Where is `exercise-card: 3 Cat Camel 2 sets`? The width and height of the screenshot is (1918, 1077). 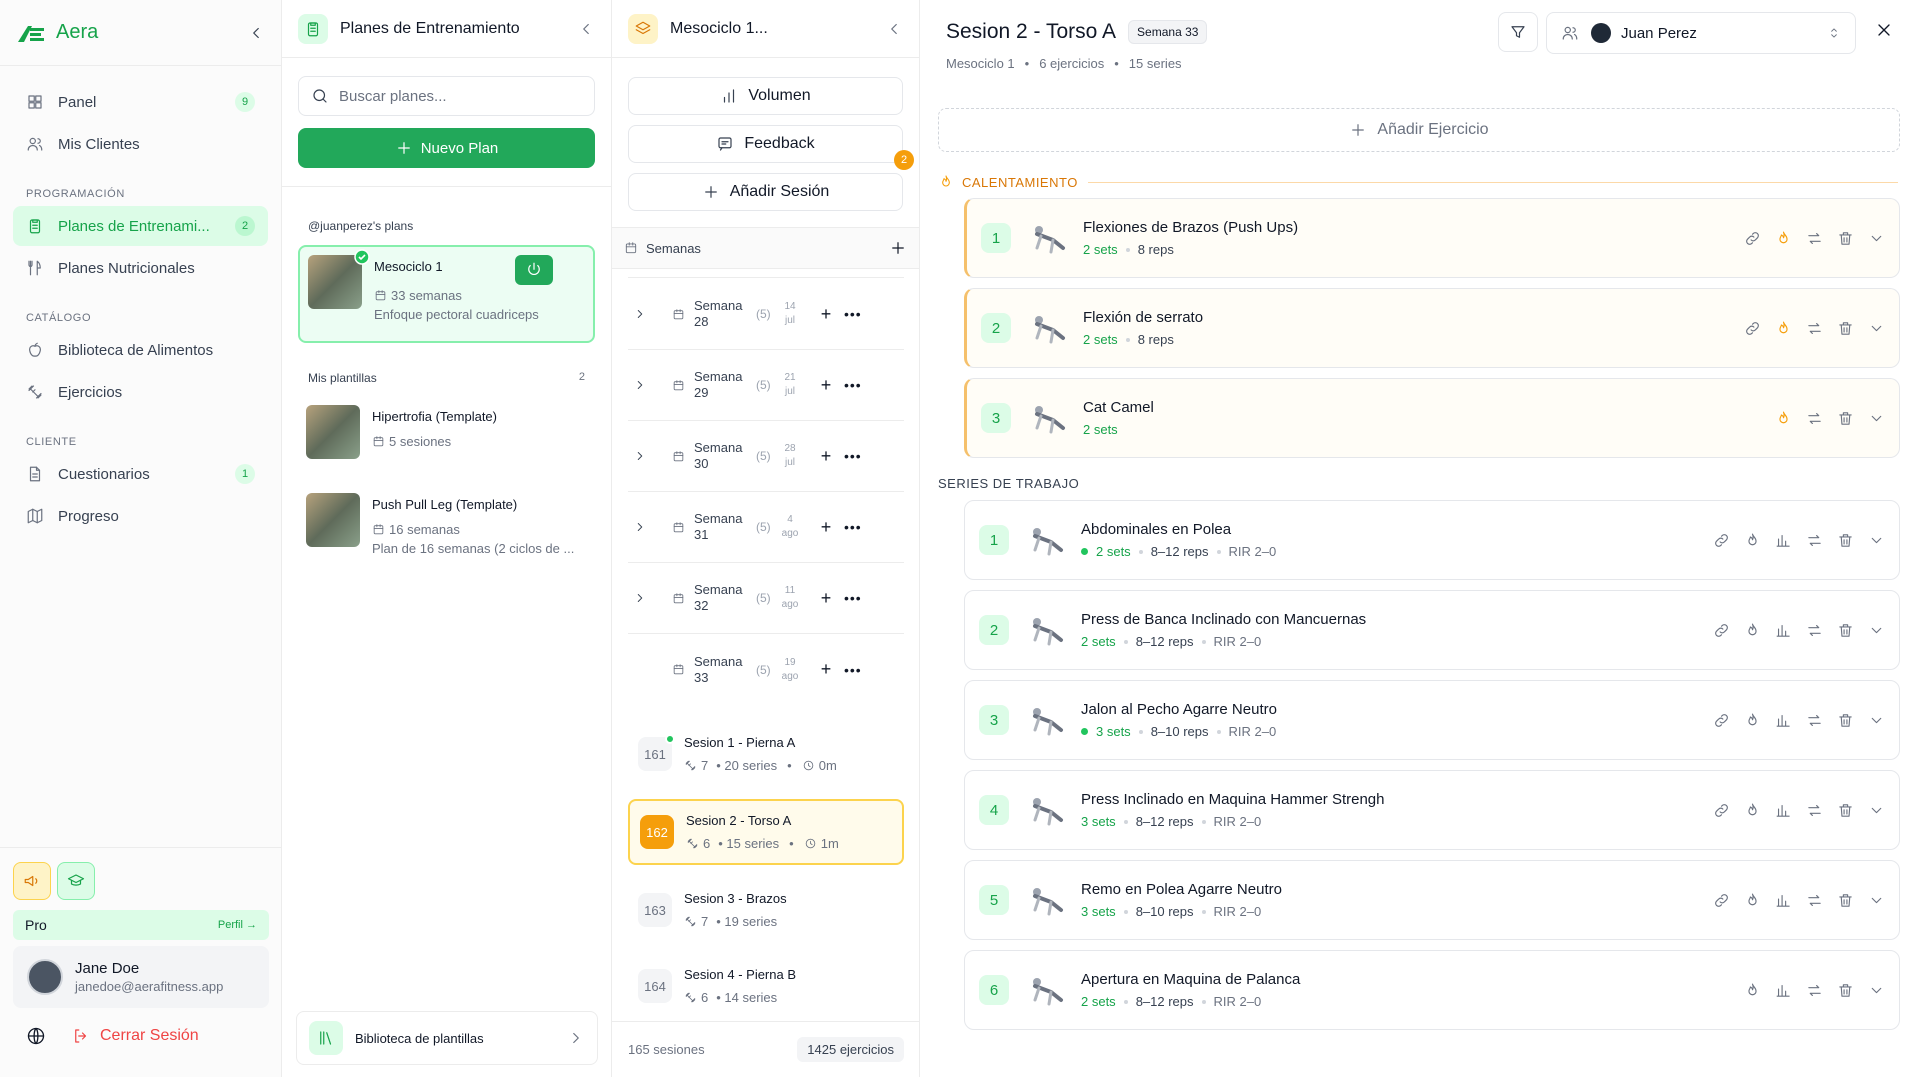
exercise-card: 3 Cat Camel 2 sets is located at coordinates (1432, 418).